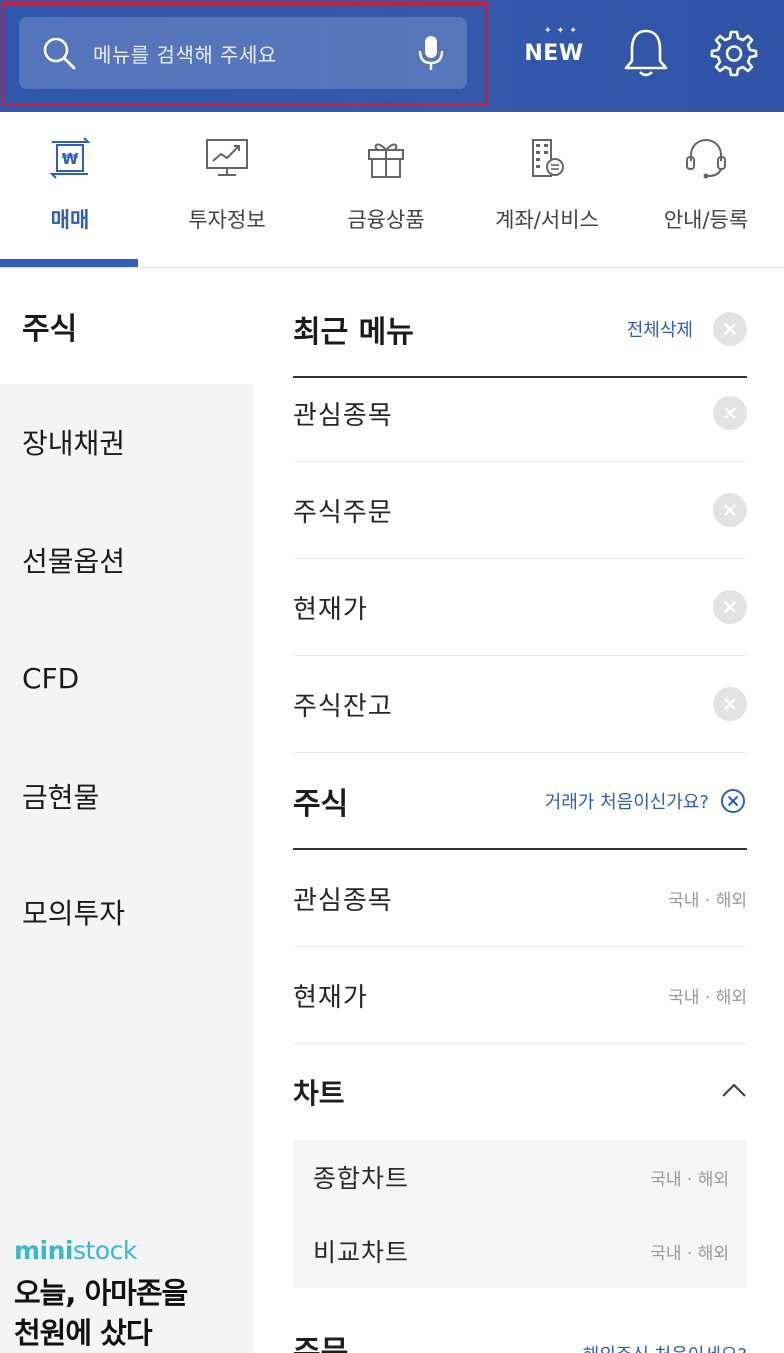  Describe the element at coordinates (70, 220) in the screenshot. I see `tab-label: 매매` at that location.